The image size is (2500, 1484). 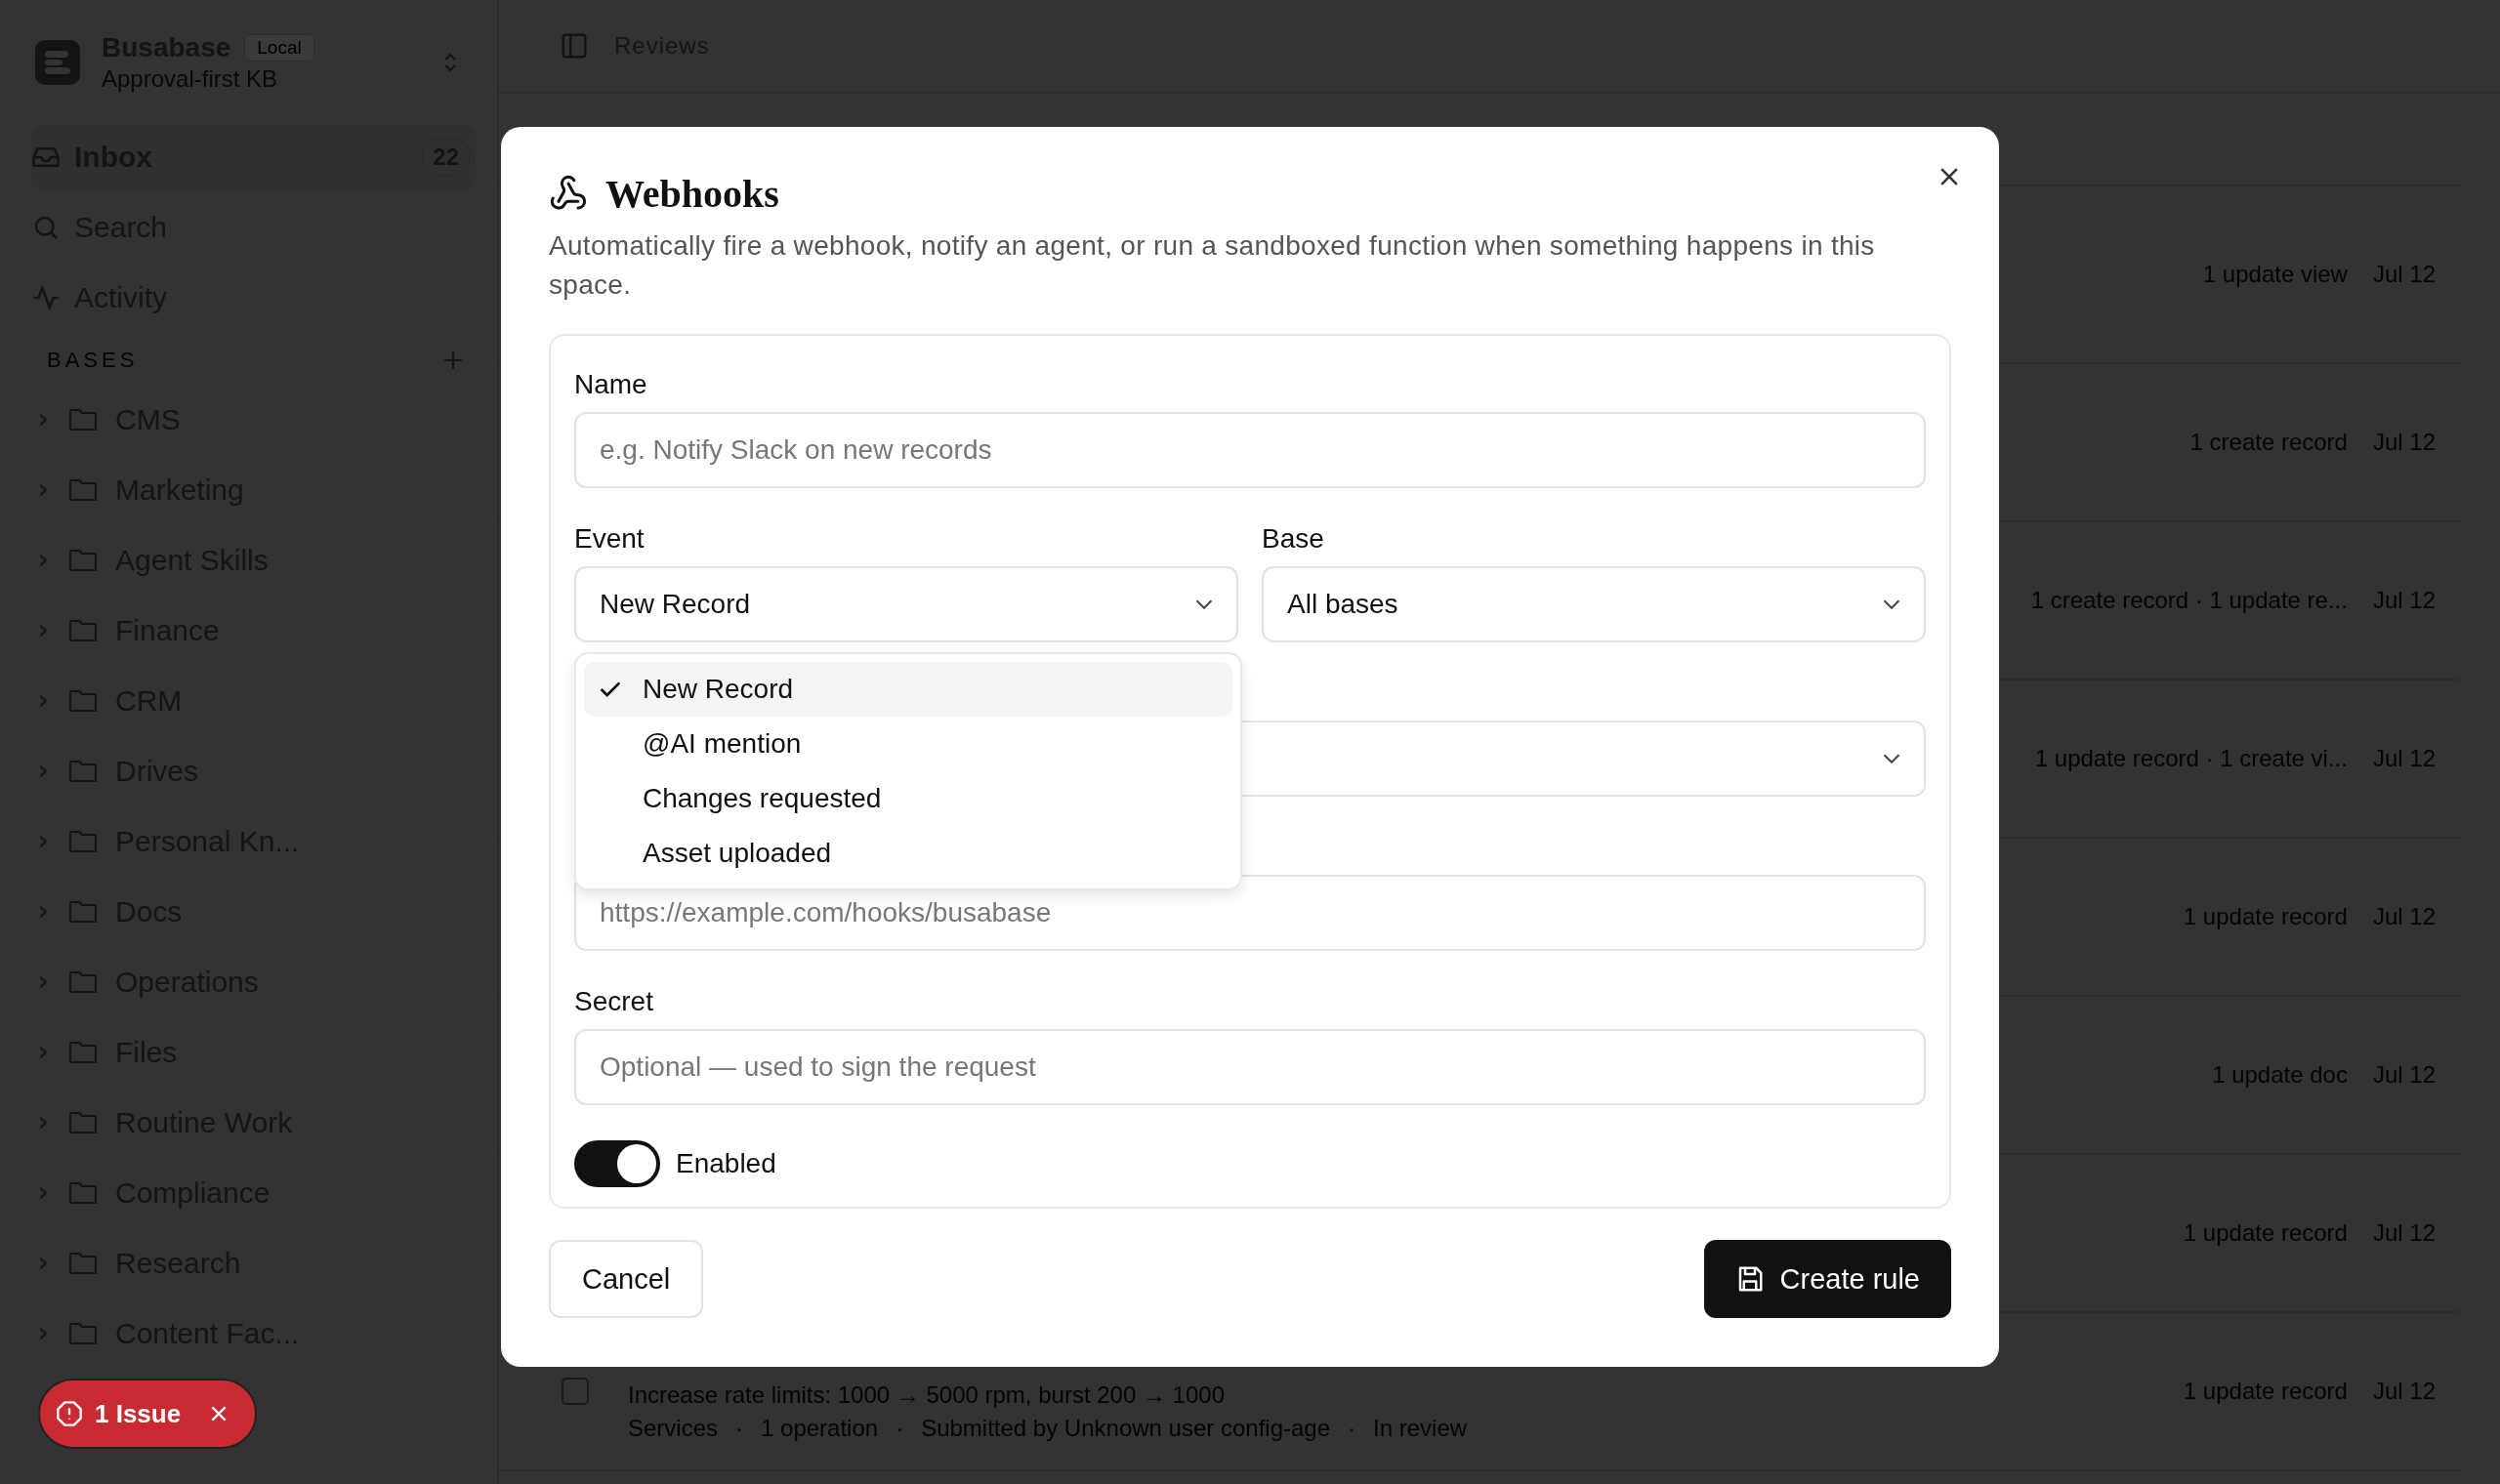 I want to click on menu-option: Changes requested, so click(x=908, y=798).